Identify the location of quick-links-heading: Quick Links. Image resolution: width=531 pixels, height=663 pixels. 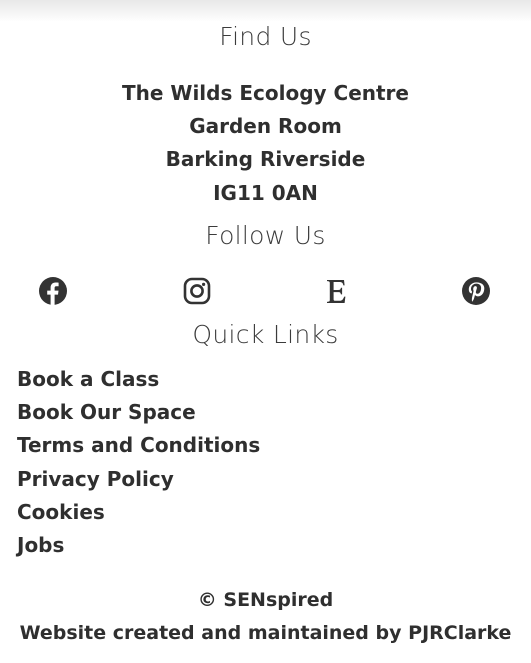
(265, 334).